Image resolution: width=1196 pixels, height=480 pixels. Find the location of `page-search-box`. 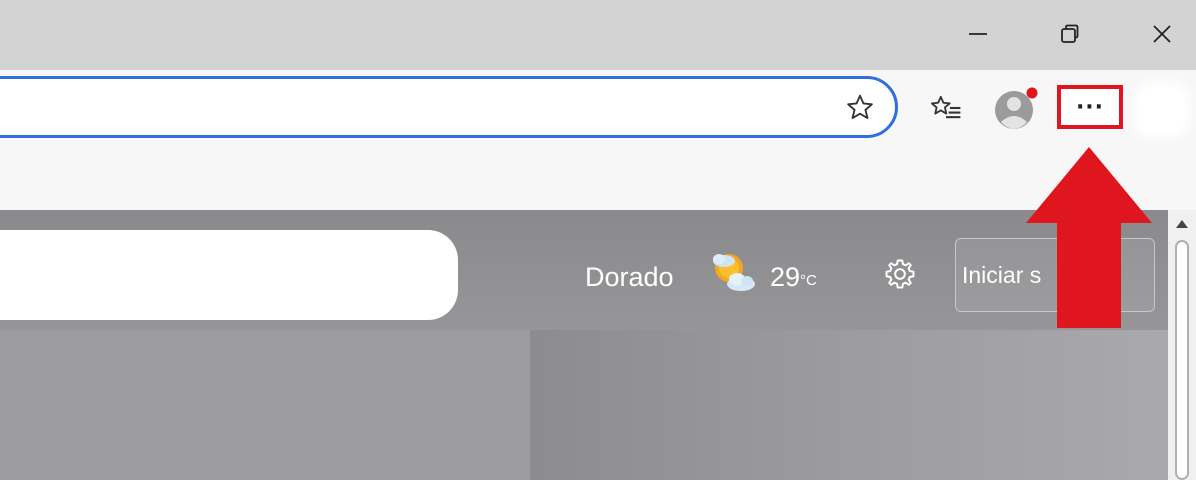

page-search-box is located at coordinates (229, 275).